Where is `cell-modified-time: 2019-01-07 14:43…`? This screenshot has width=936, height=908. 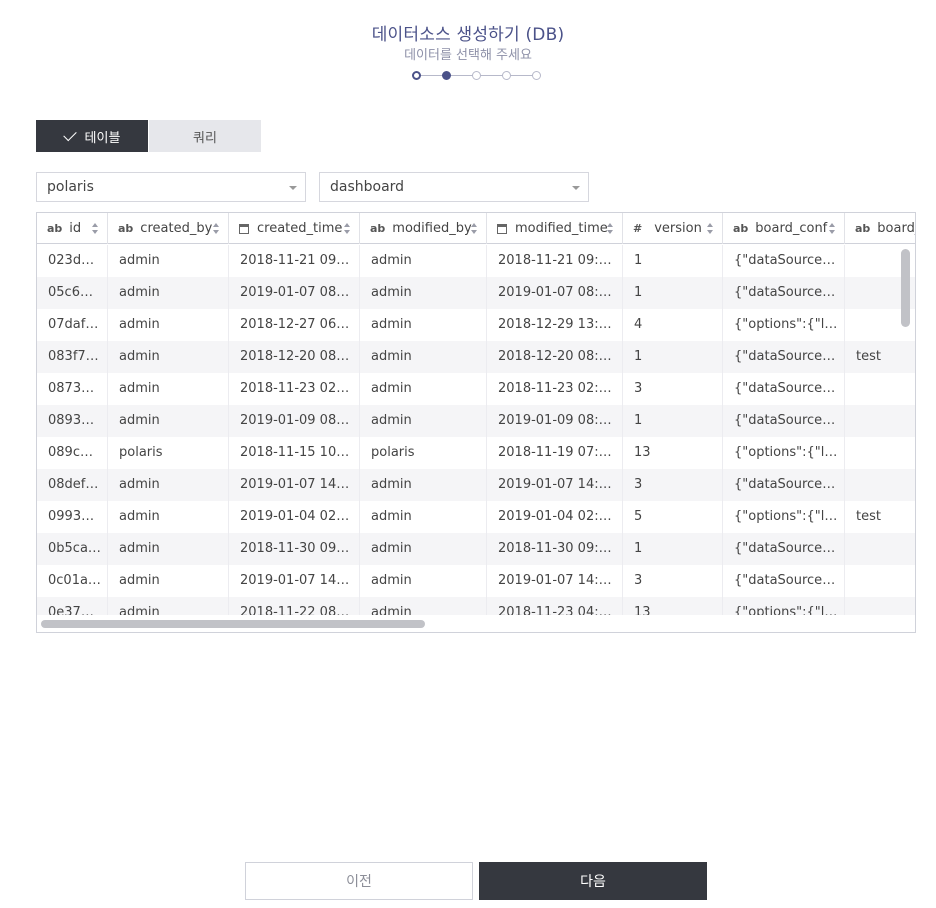 cell-modified-time: 2019-01-07 14:43… is located at coordinates (555, 581).